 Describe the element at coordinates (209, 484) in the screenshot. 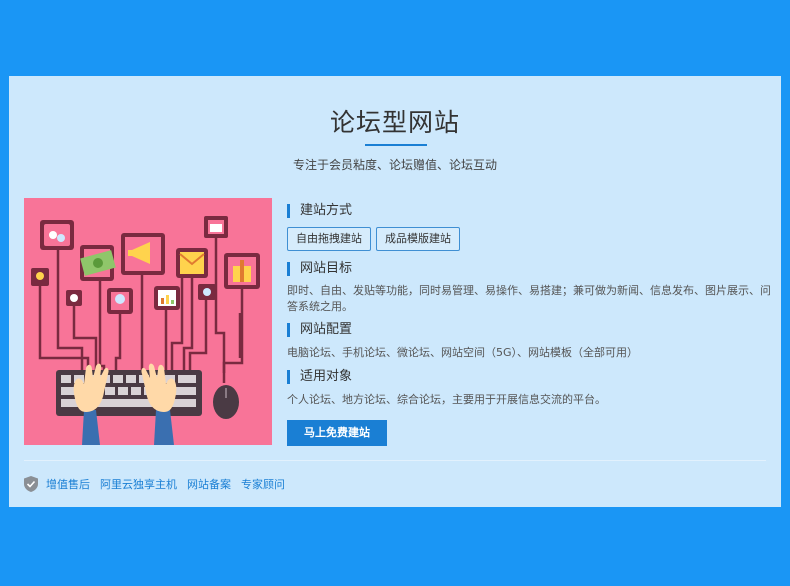

I see `footer-link-site-filing: 网站备案` at that location.